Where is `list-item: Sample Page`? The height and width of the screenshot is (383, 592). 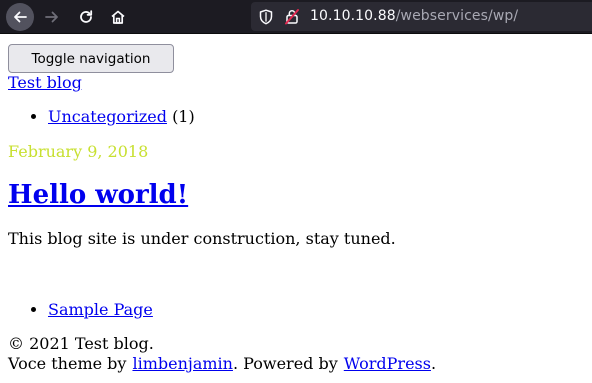
list-item: Sample Page is located at coordinates (100, 310).